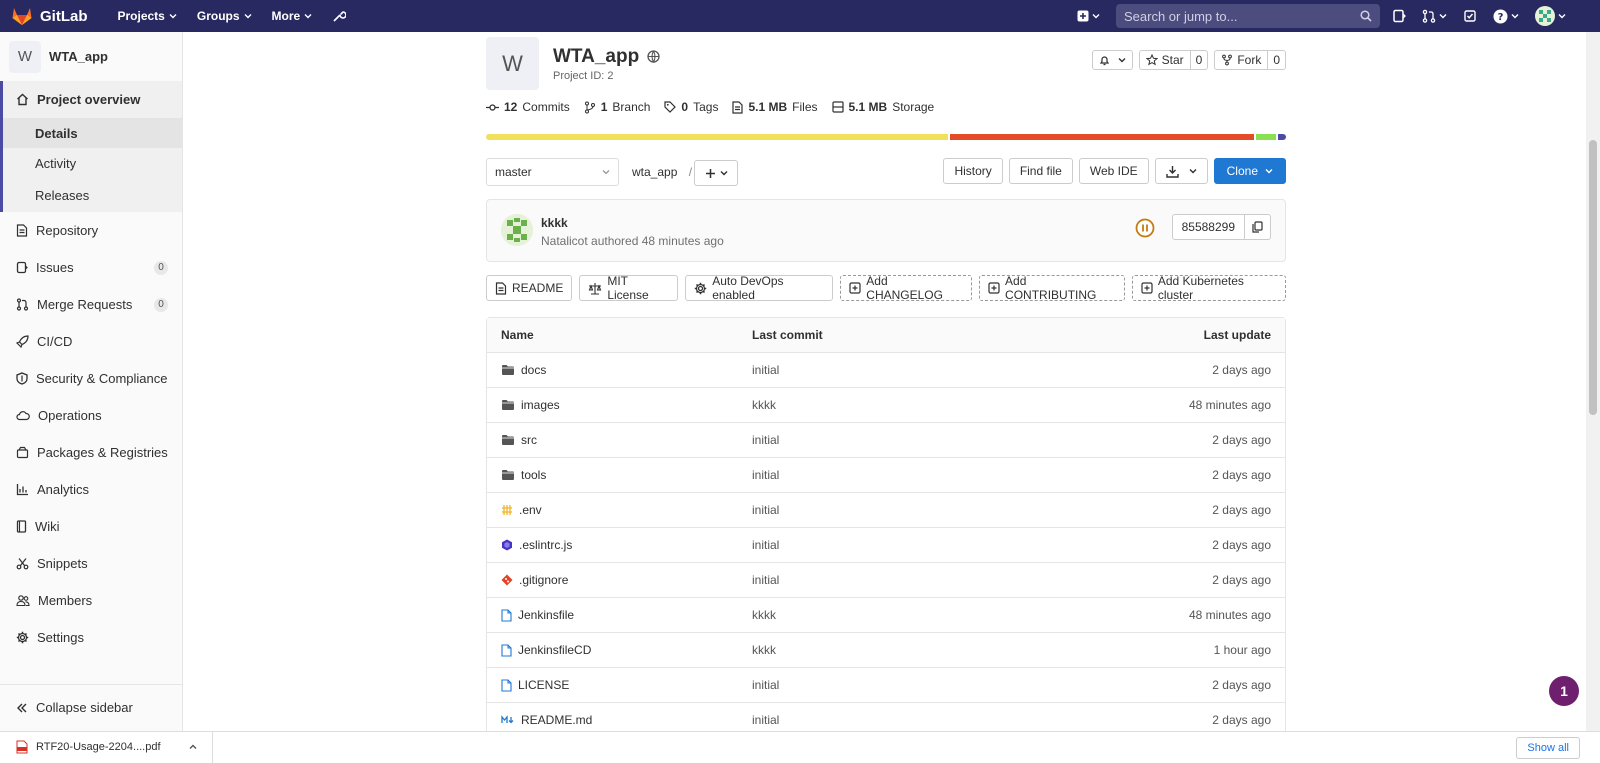 The height and width of the screenshot is (763, 1600). Describe the element at coordinates (1550, 16) in the screenshot. I see `user-menu-button` at that location.